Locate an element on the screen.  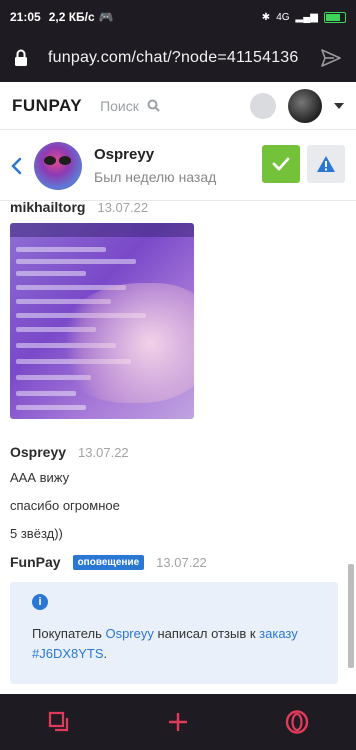
url-text: funpay.com/chat/?node=41154136 is located at coordinates (181, 58).